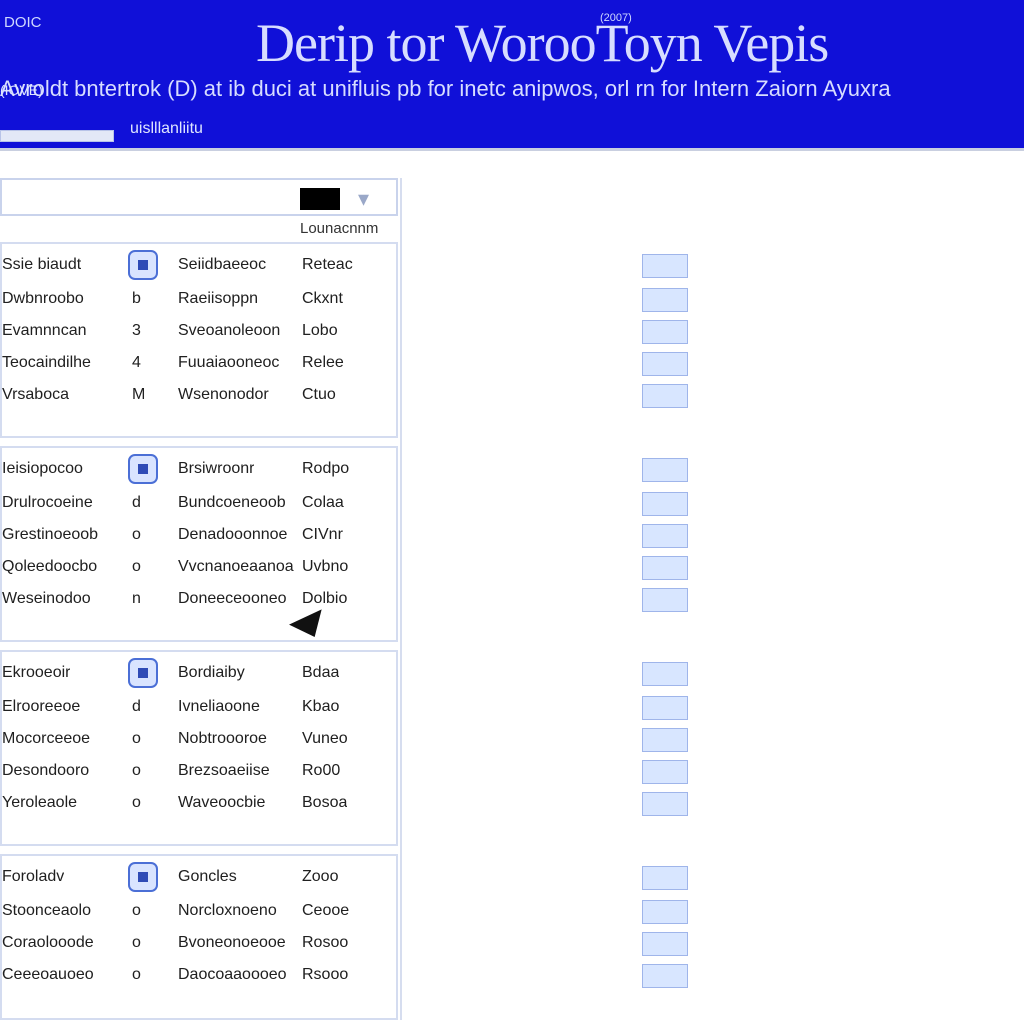 This screenshot has height=1024, width=1024. Describe the element at coordinates (322, 534) in the screenshot. I see `row-right: CIVnr` at that location.